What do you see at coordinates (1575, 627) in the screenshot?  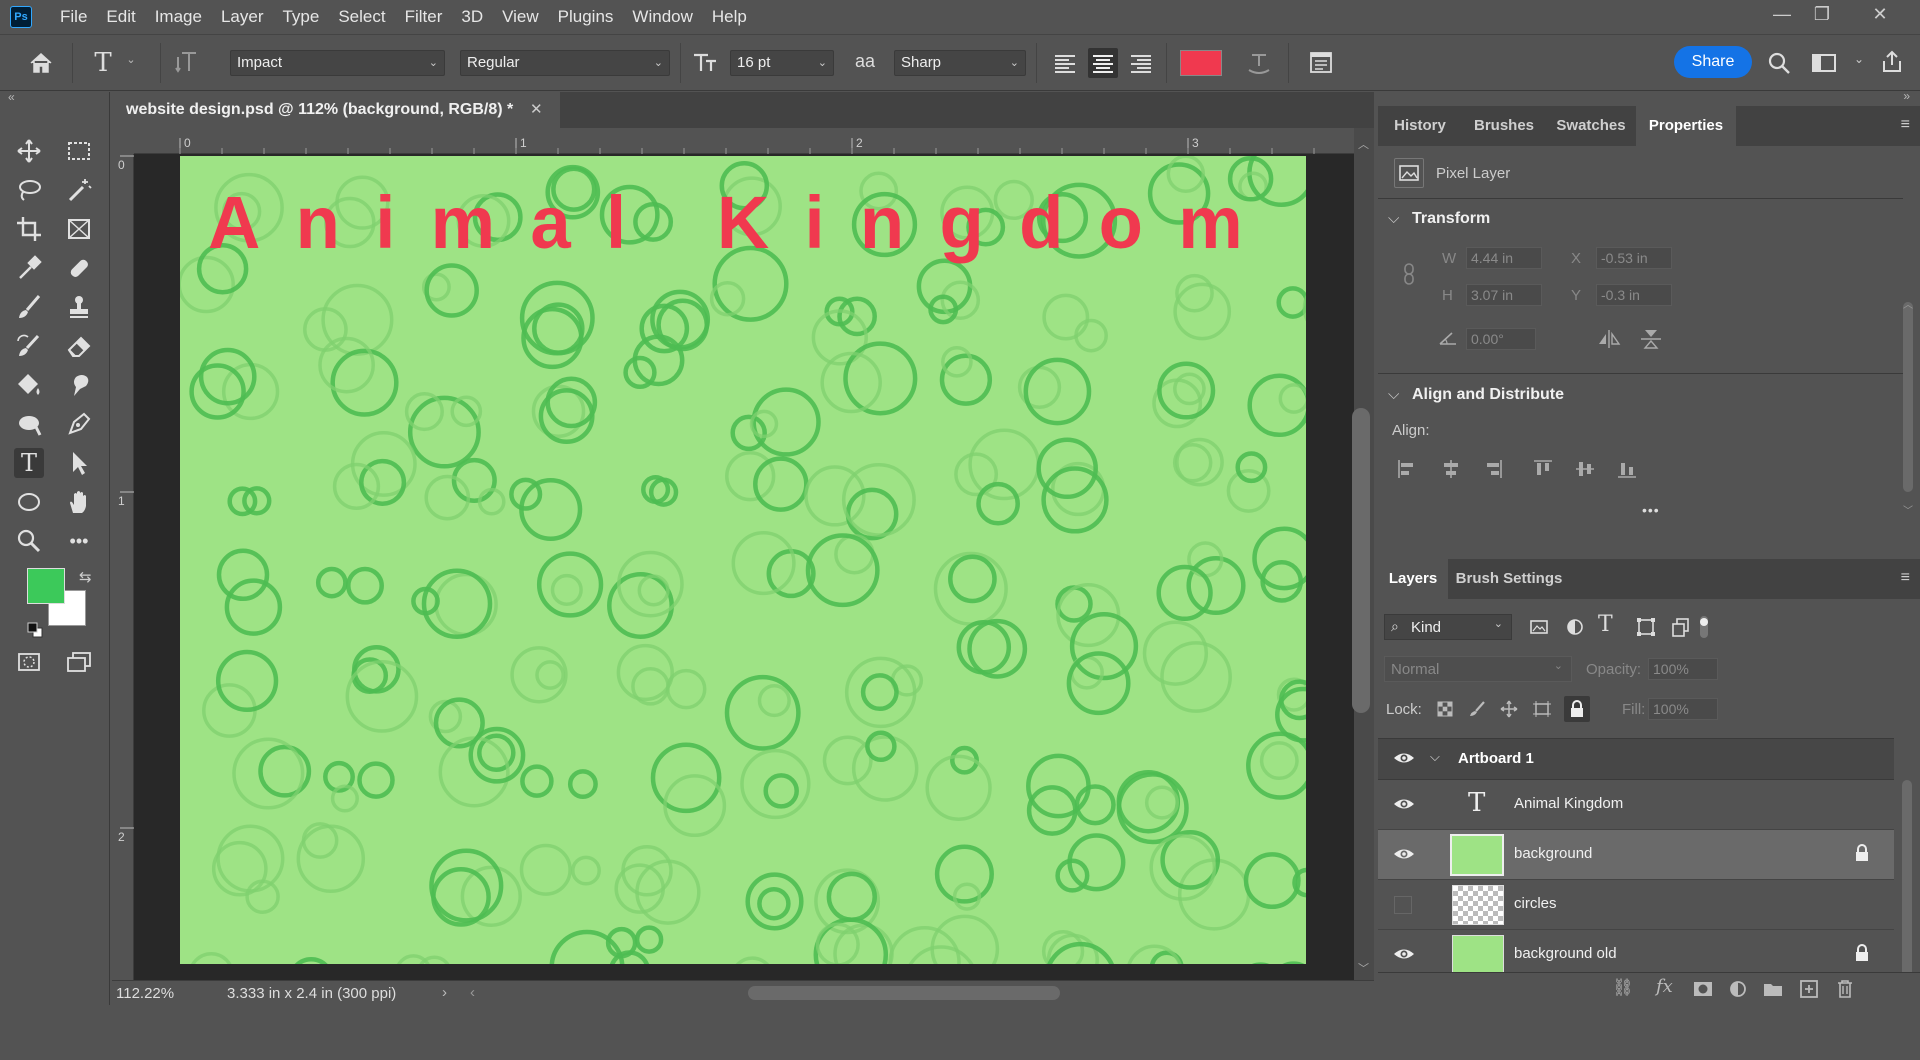 I see `filter-adjustment-icon` at bounding box center [1575, 627].